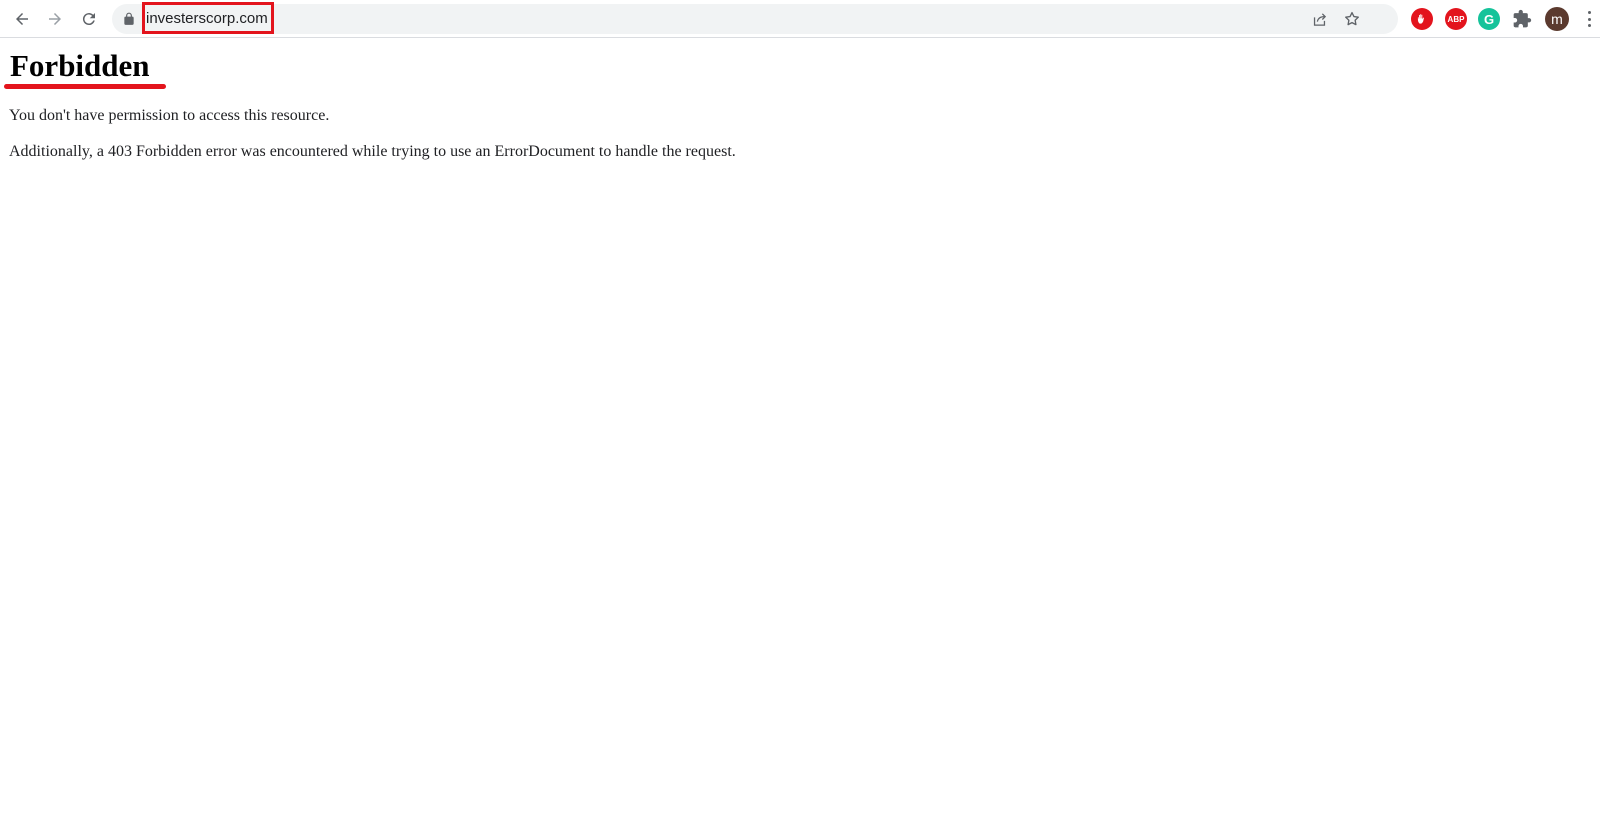  I want to click on url-highlight-box, so click(208, 18).